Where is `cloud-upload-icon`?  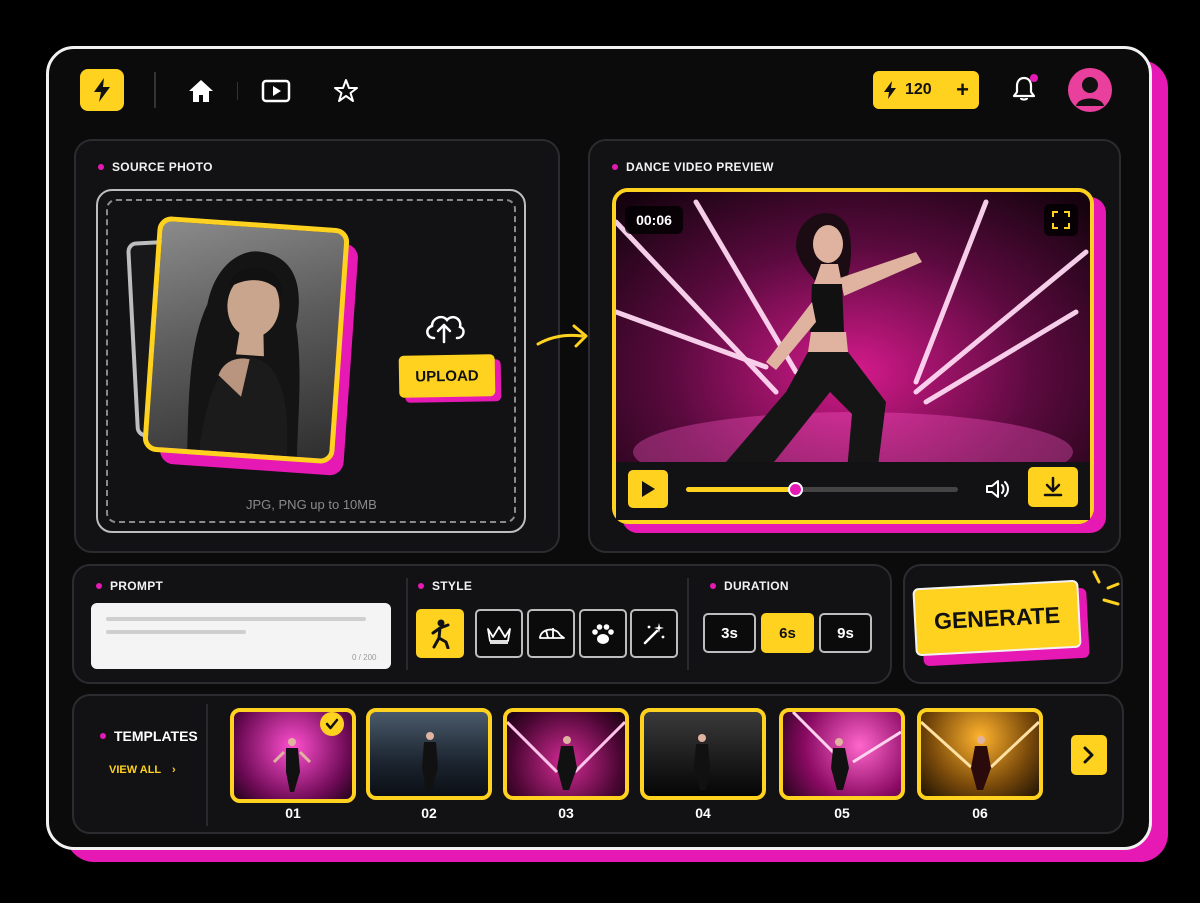
cloud-upload-icon is located at coordinates (445, 329).